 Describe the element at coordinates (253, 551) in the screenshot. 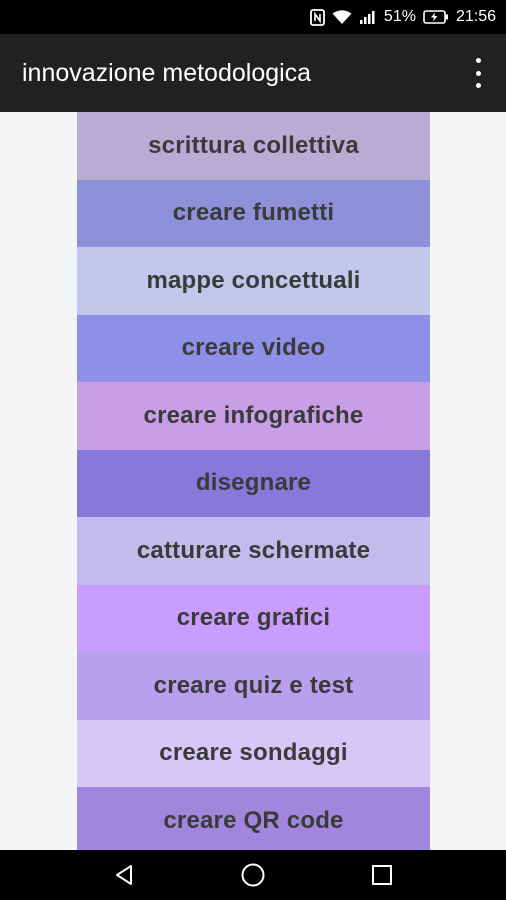

I see `list-item: catturare schermate` at that location.